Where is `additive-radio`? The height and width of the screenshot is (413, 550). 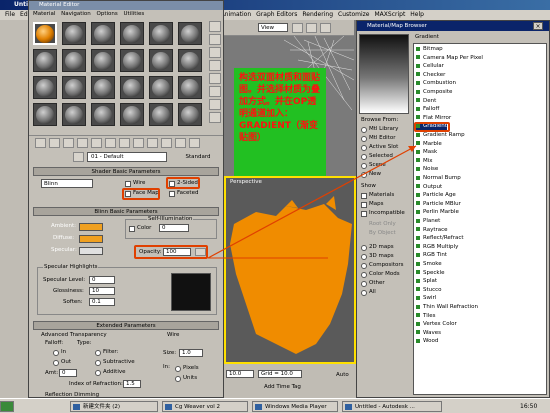
additive-radio is located at coordinates (98, 373).